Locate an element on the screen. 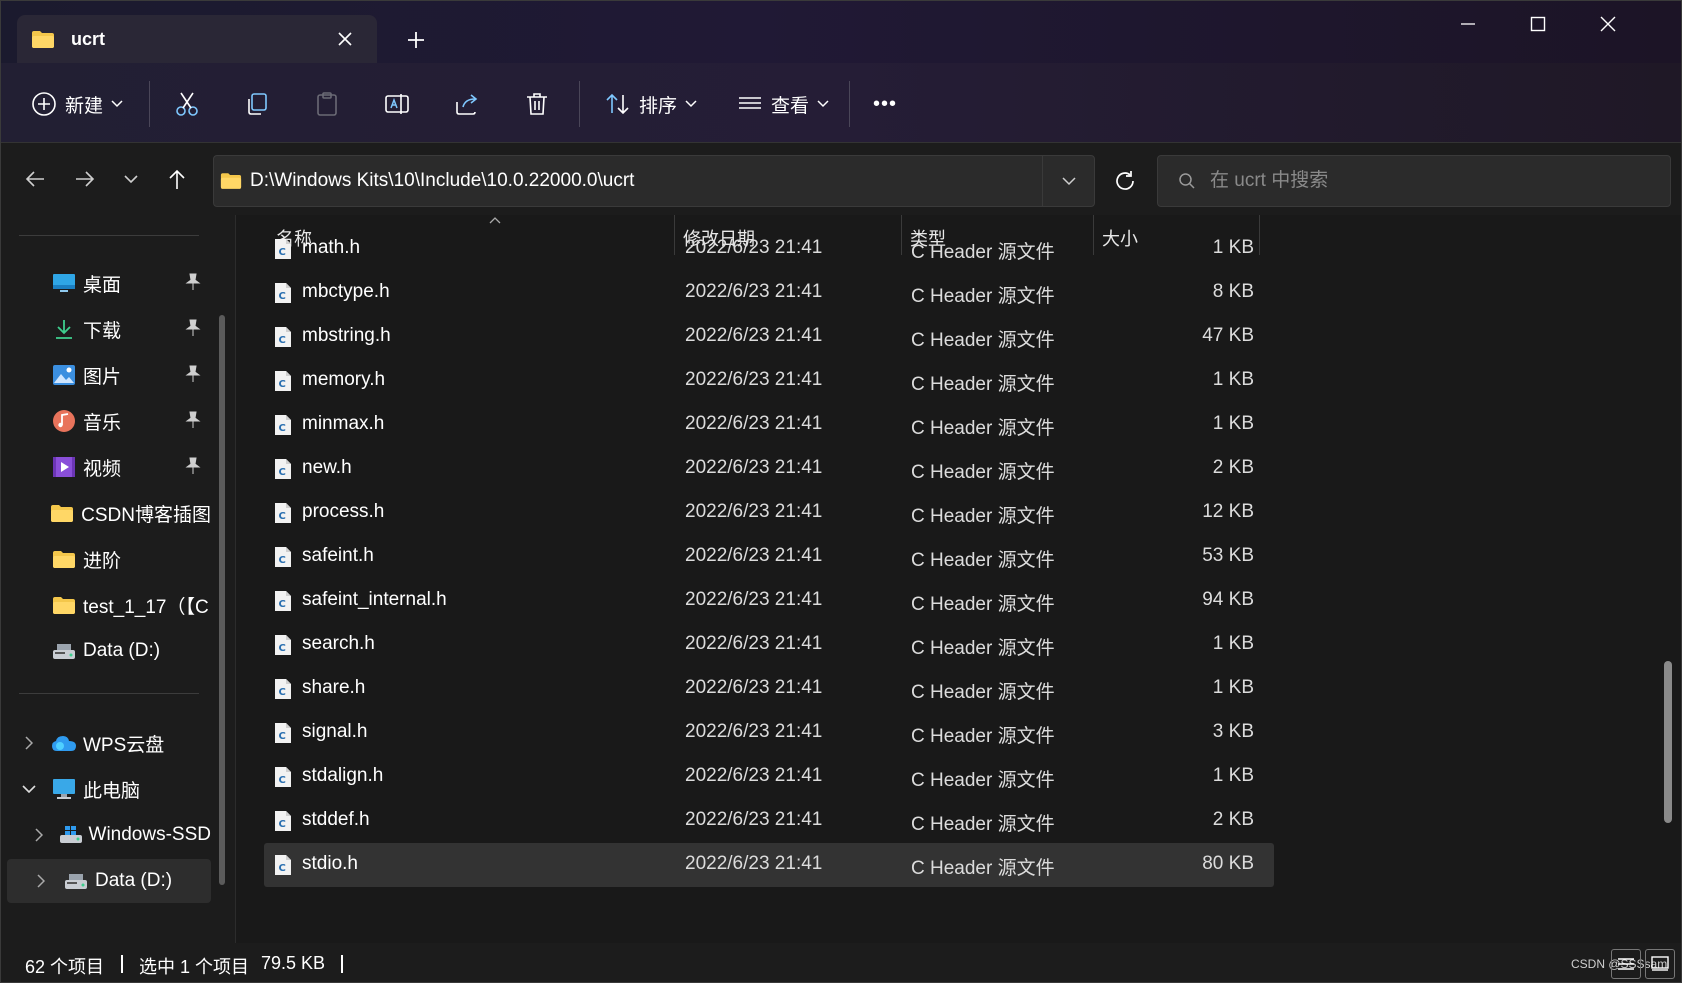 This screenshot has height=983, width=1682. minimize-button is located at coordinates (1468, 24).